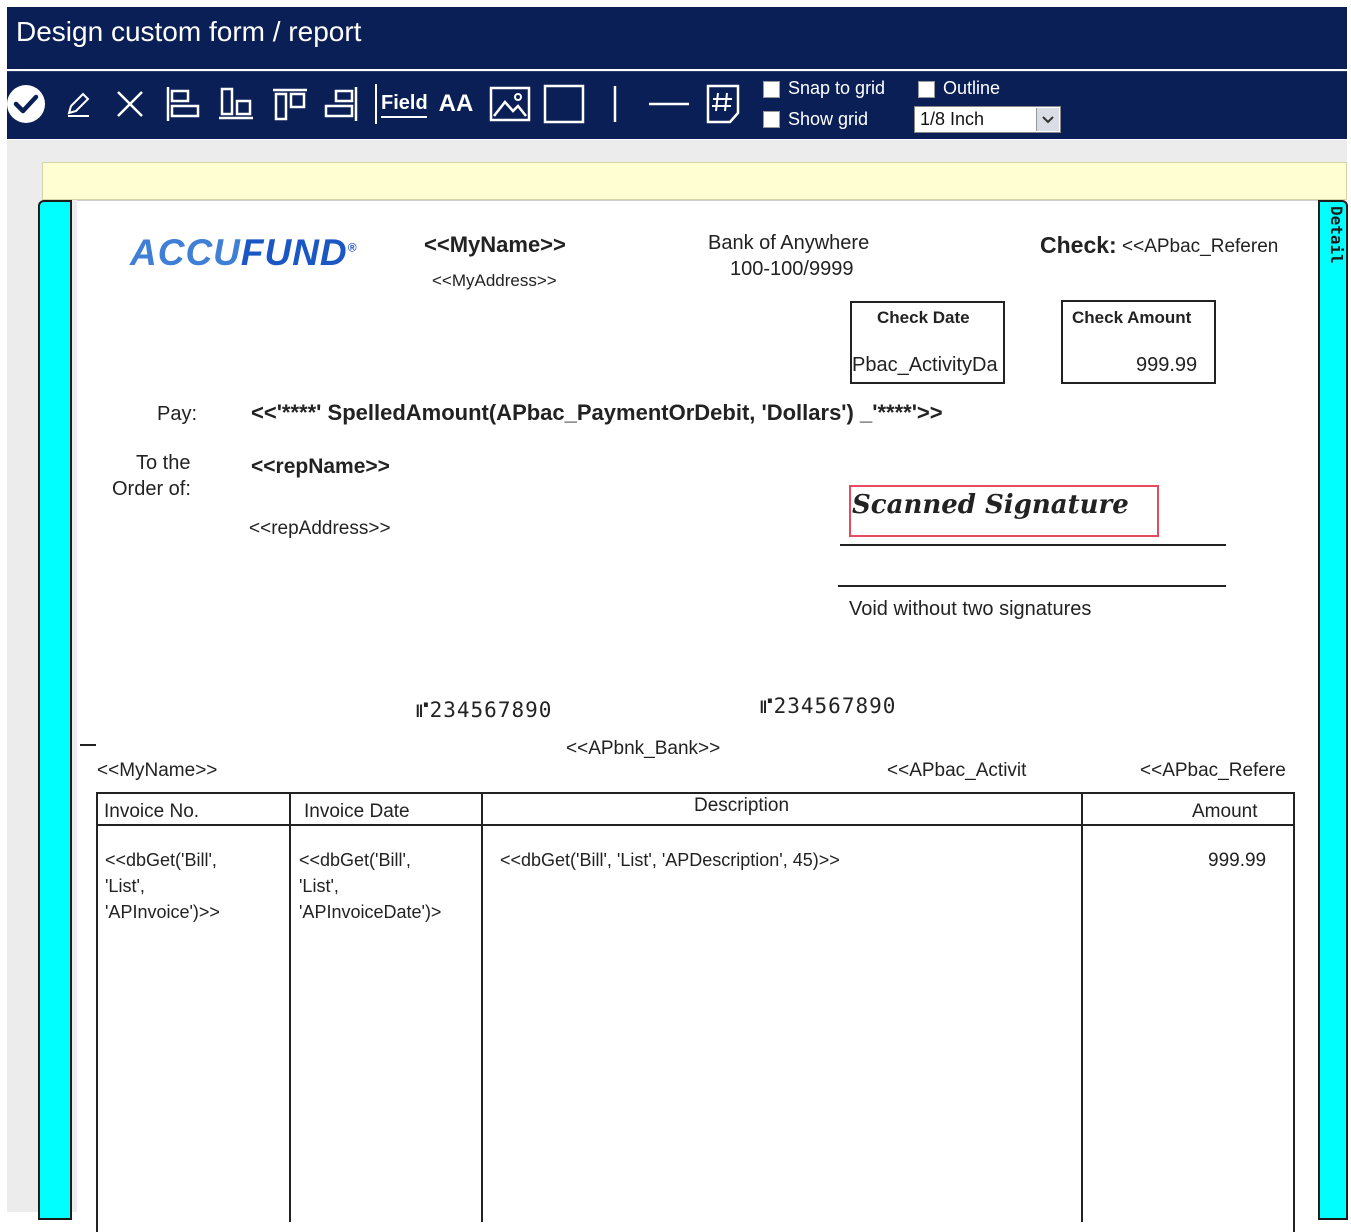 Image resolution: width=1351 pixels, height=1232 pixels. Describe the element at coordinates (1224, 812) in the screenshot. I see `column-header-amount: Amount` at that location.